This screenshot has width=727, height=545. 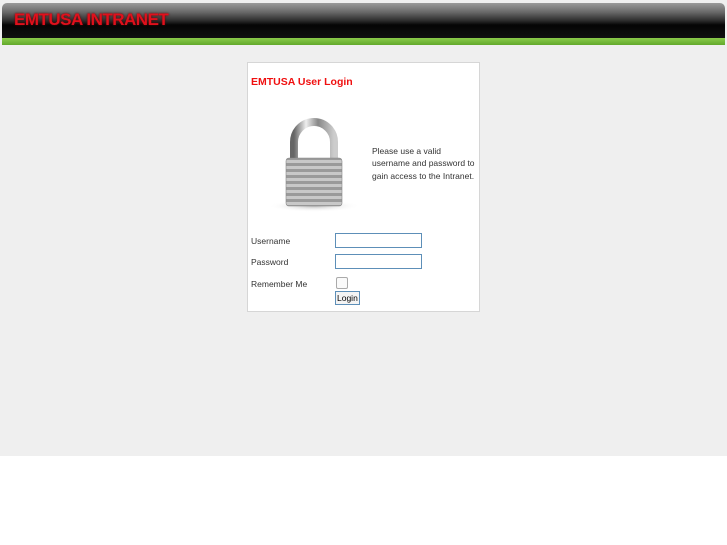 What do you see at coordinates (271, 241) in the screenshot?
I see `username-label: Username` at bounding box center [271, 241].